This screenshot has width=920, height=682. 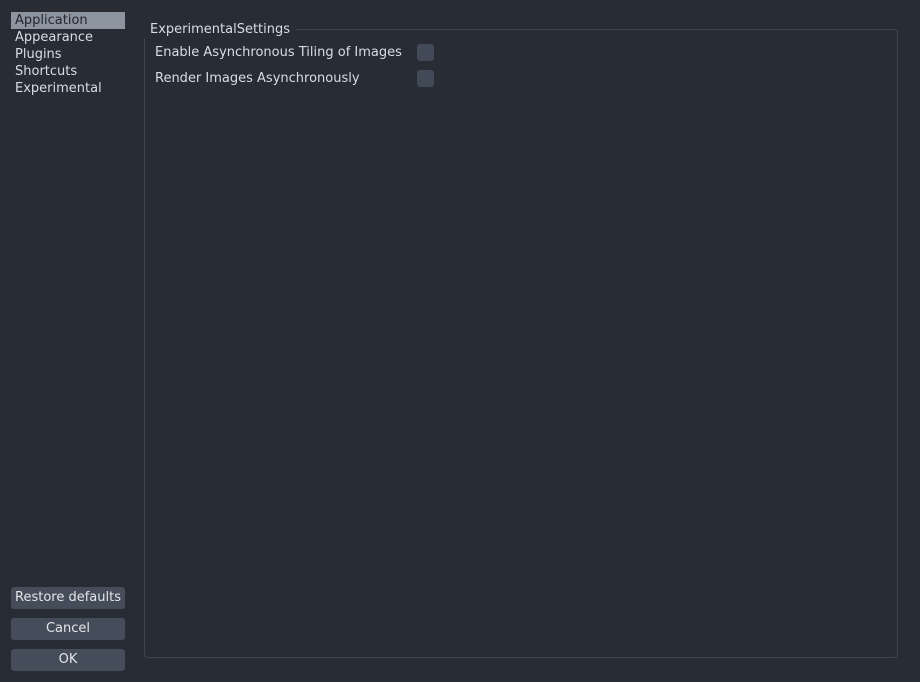 I want to click on restore-defaults-button: Restore defaults, so click(x=68, y=598).